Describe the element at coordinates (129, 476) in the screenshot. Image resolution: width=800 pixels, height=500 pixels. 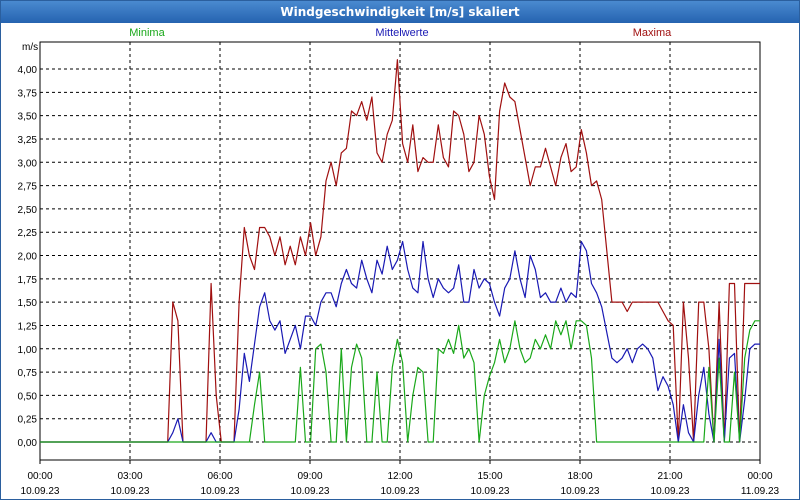
I see `x-tick-time: 03:00` at that location.